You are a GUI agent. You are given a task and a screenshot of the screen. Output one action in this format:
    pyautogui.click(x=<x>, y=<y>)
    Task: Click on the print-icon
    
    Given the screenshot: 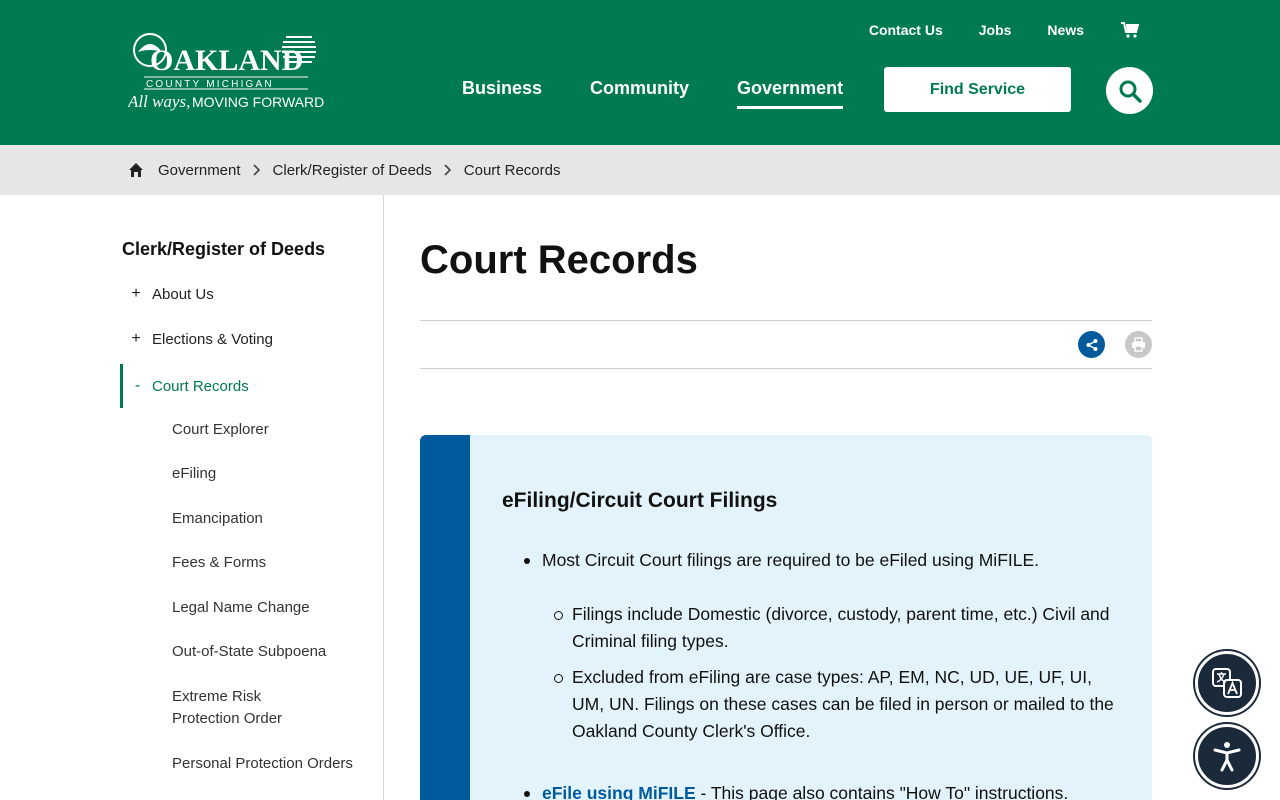 What is the action you would take?
    pyautogui.click(x=1138, y=344)
    